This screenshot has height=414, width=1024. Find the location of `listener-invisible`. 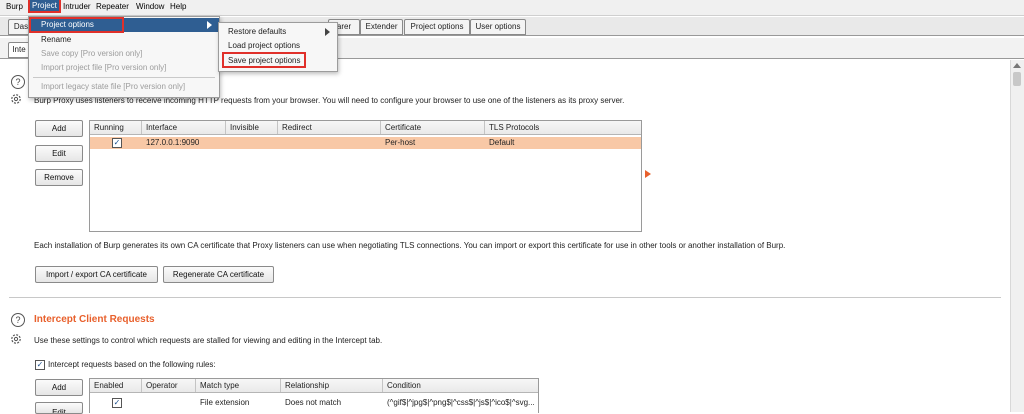

listener-invisible is located at coordinates (228, 143).